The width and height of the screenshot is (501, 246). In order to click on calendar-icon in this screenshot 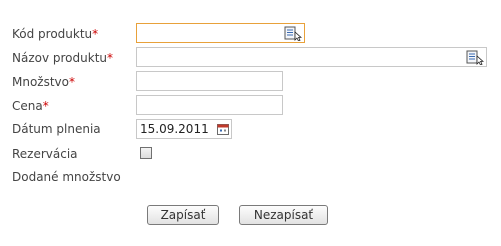, I will do `click(223, 129)`.